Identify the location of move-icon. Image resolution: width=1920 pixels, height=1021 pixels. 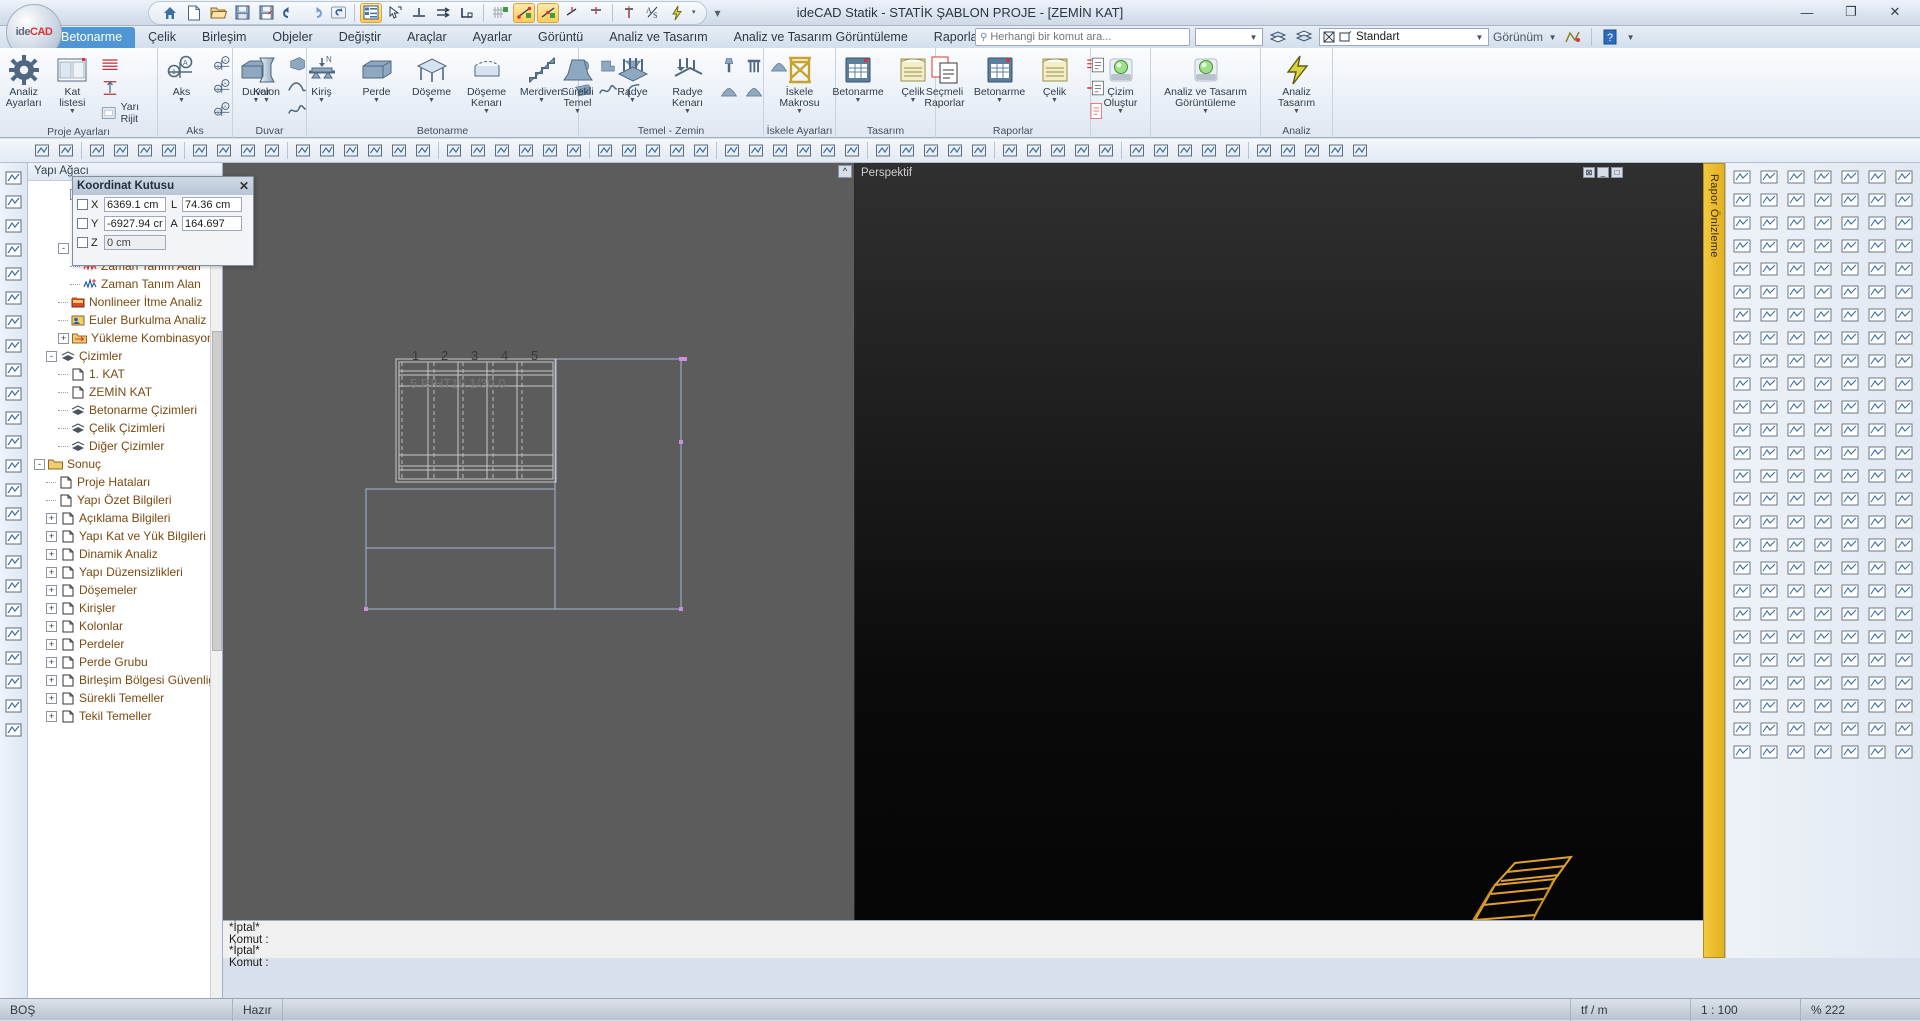
(224, 151).